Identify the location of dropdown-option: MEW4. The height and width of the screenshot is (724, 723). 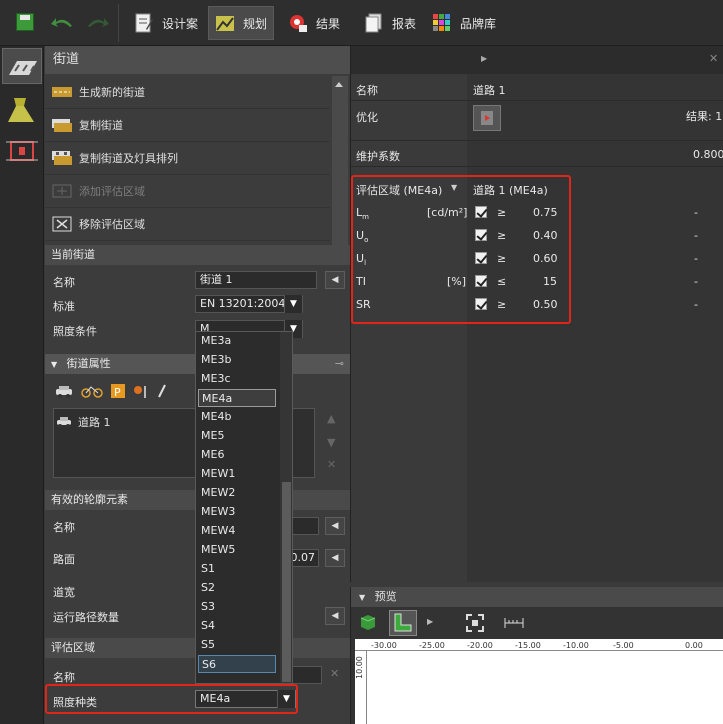
(237, 531).